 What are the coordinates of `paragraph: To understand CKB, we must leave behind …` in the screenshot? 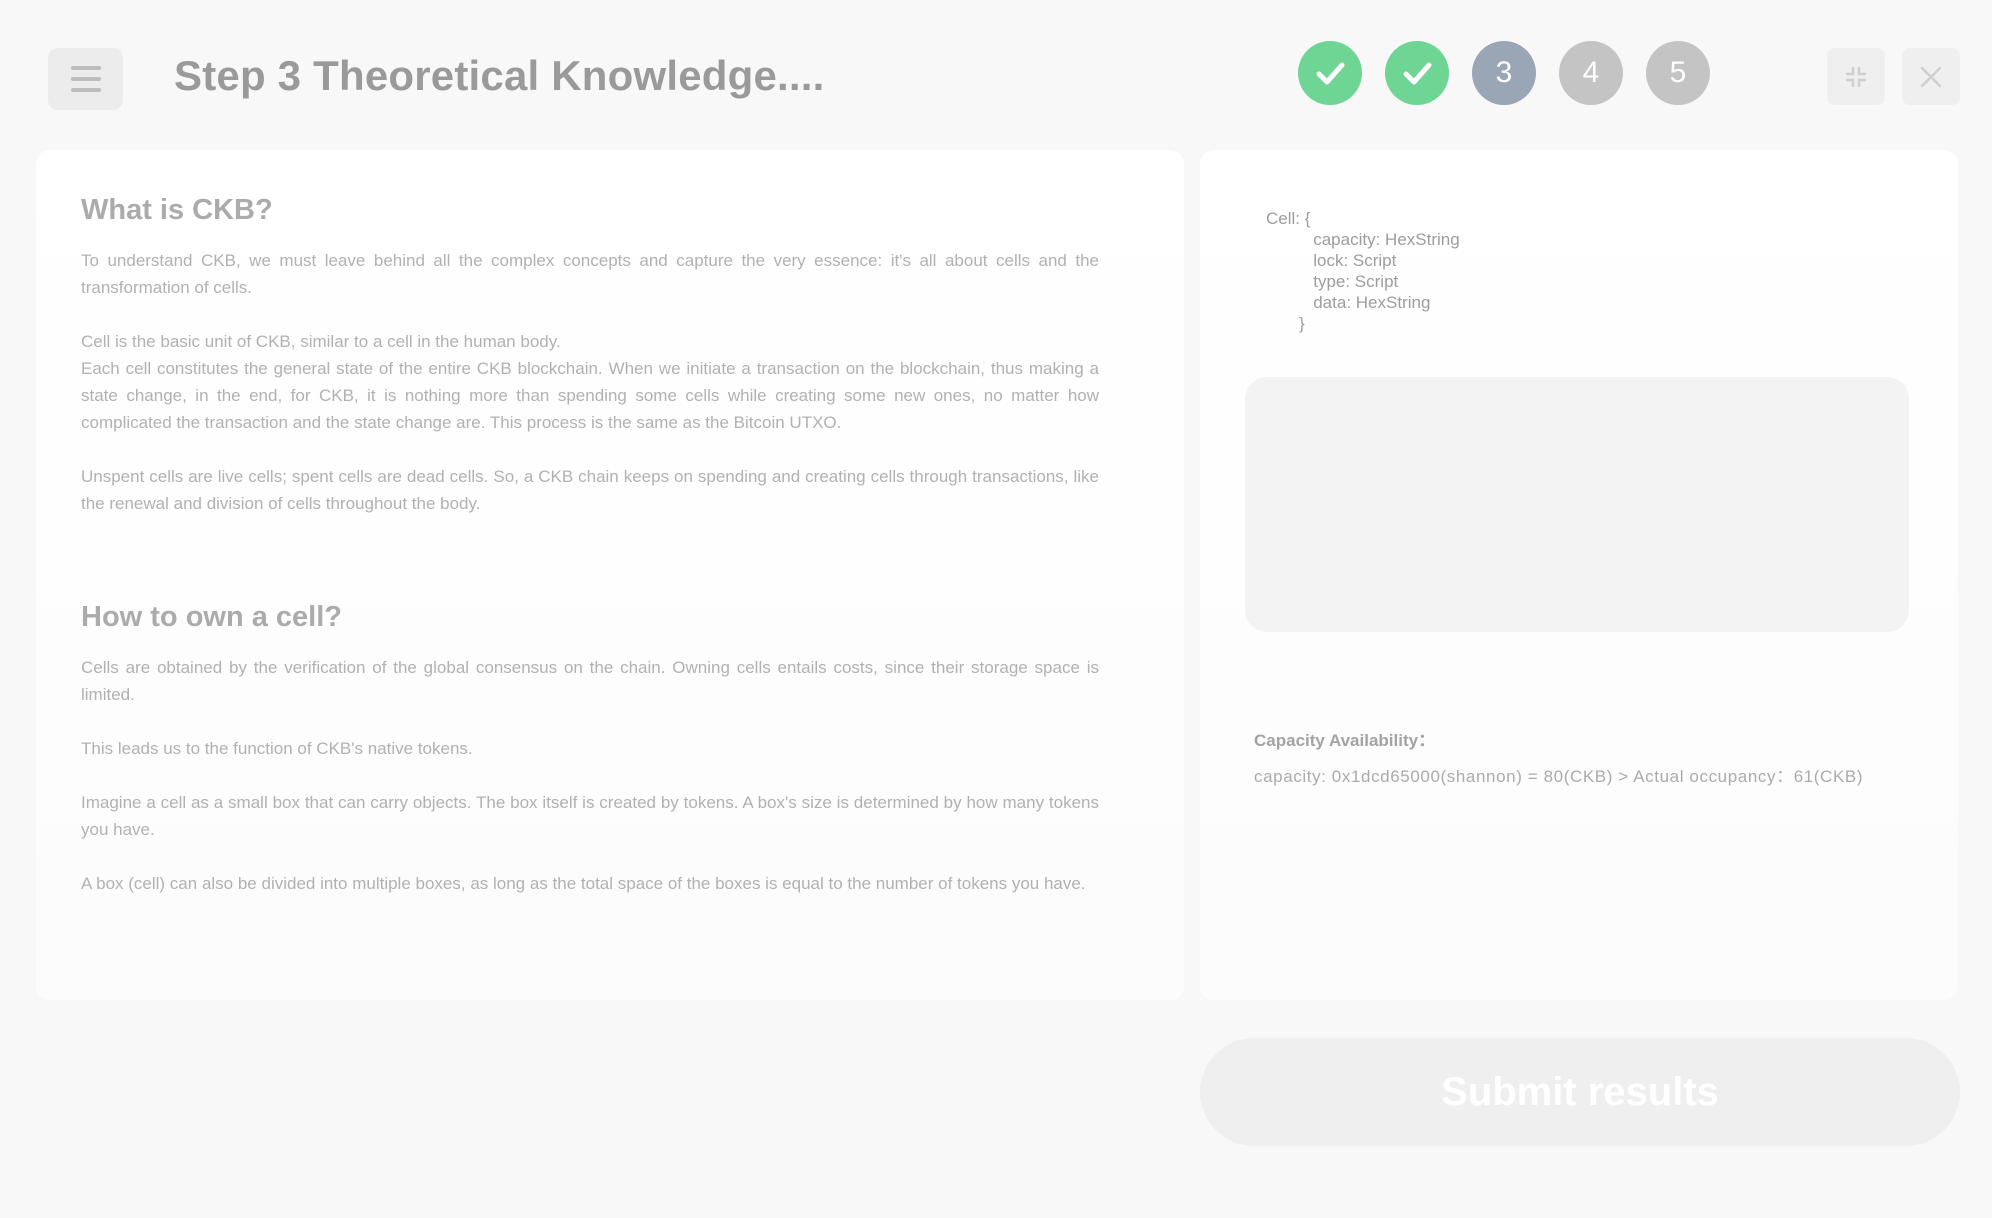 It's located at (590, 274).